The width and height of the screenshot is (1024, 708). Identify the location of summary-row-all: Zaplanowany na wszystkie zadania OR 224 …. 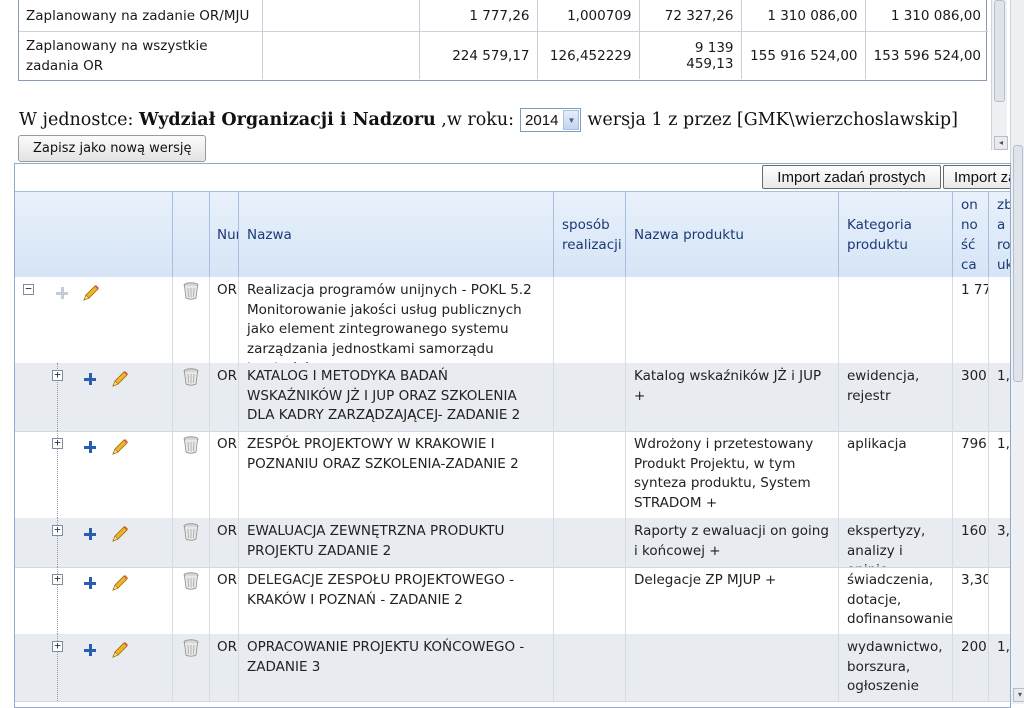
(503, 55).